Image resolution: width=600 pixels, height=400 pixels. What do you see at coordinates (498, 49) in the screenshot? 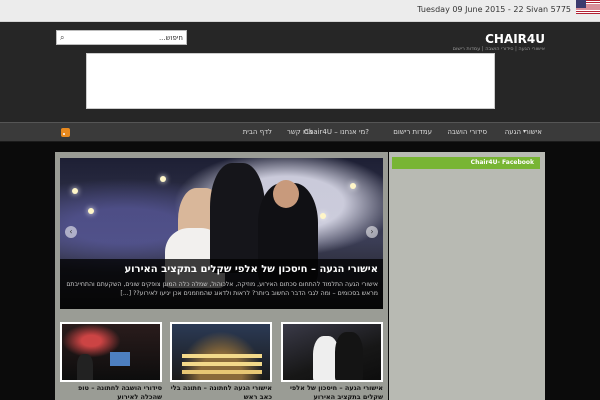
I see `site-tagline: אישורי הגעה | סידורי הושבה | עמדות רישום` at bounding box center [498, 49].